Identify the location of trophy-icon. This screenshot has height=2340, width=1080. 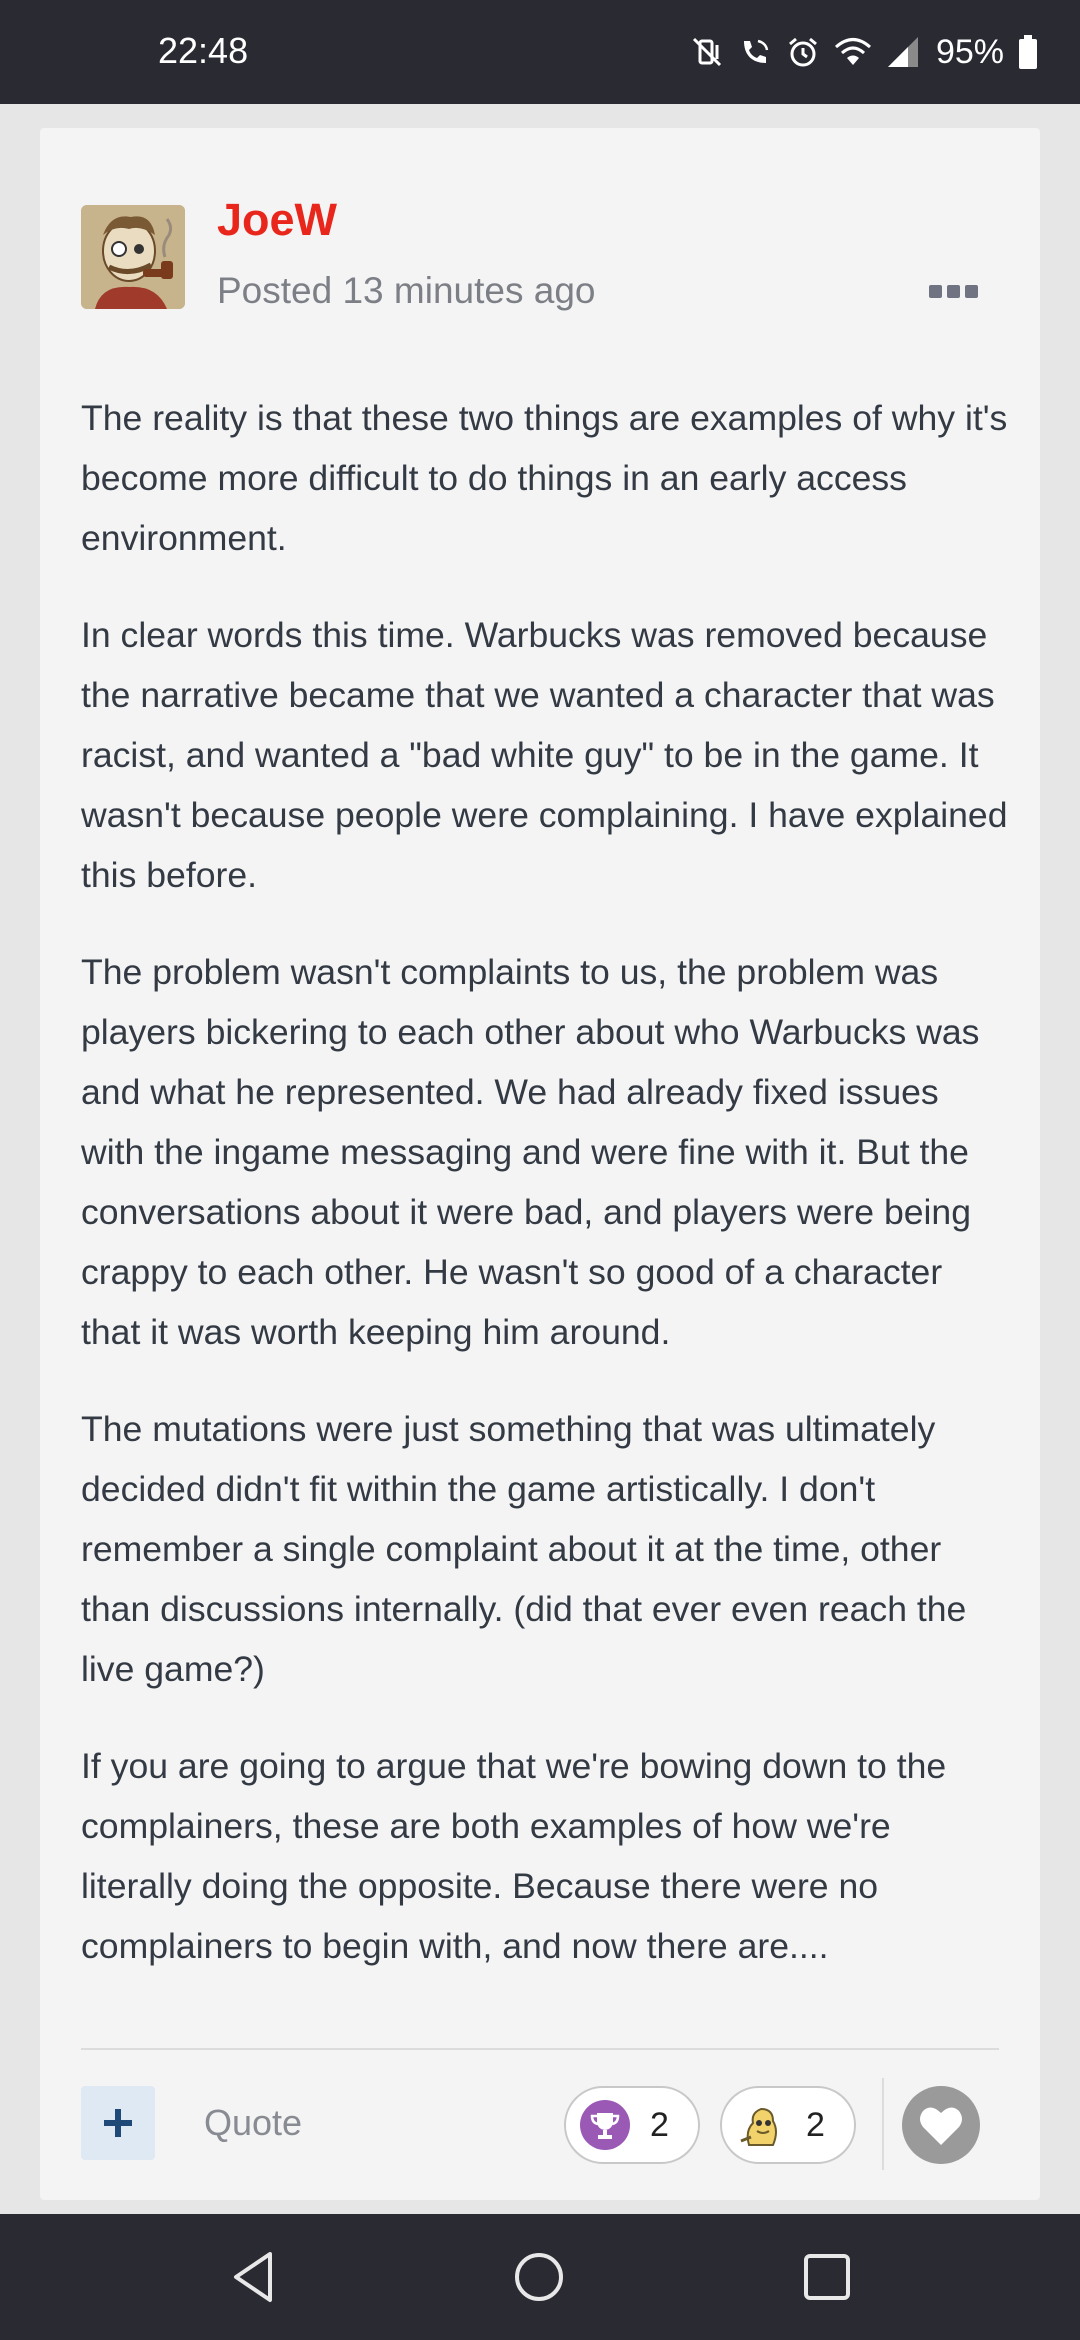
(605, 2125).